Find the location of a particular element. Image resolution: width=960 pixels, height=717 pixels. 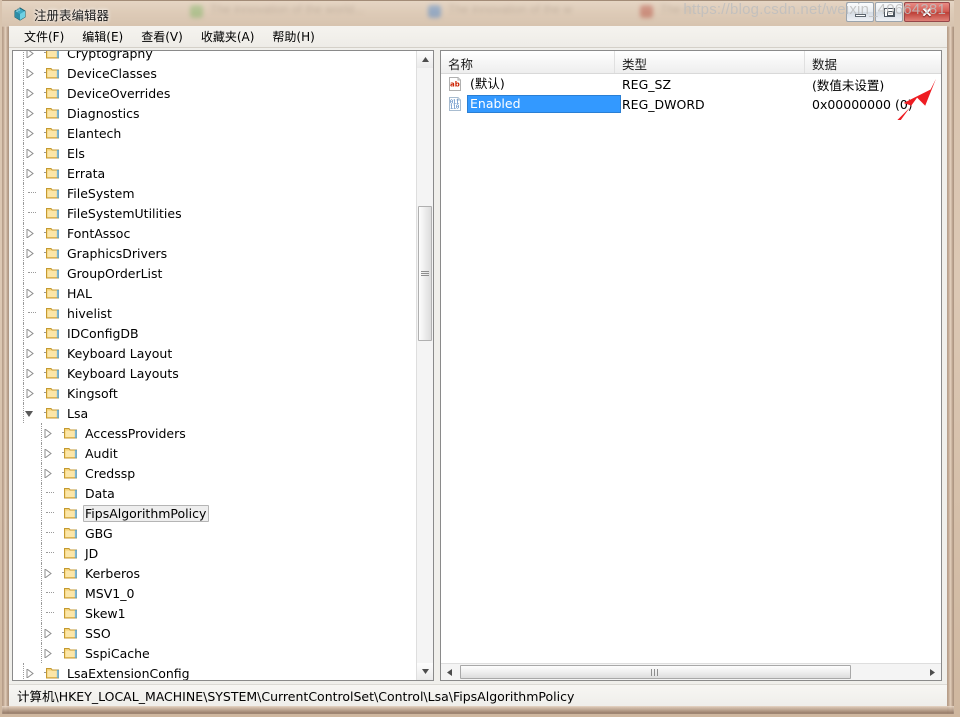

tree-item-audit: Audit is located at coordinates (215, 453).